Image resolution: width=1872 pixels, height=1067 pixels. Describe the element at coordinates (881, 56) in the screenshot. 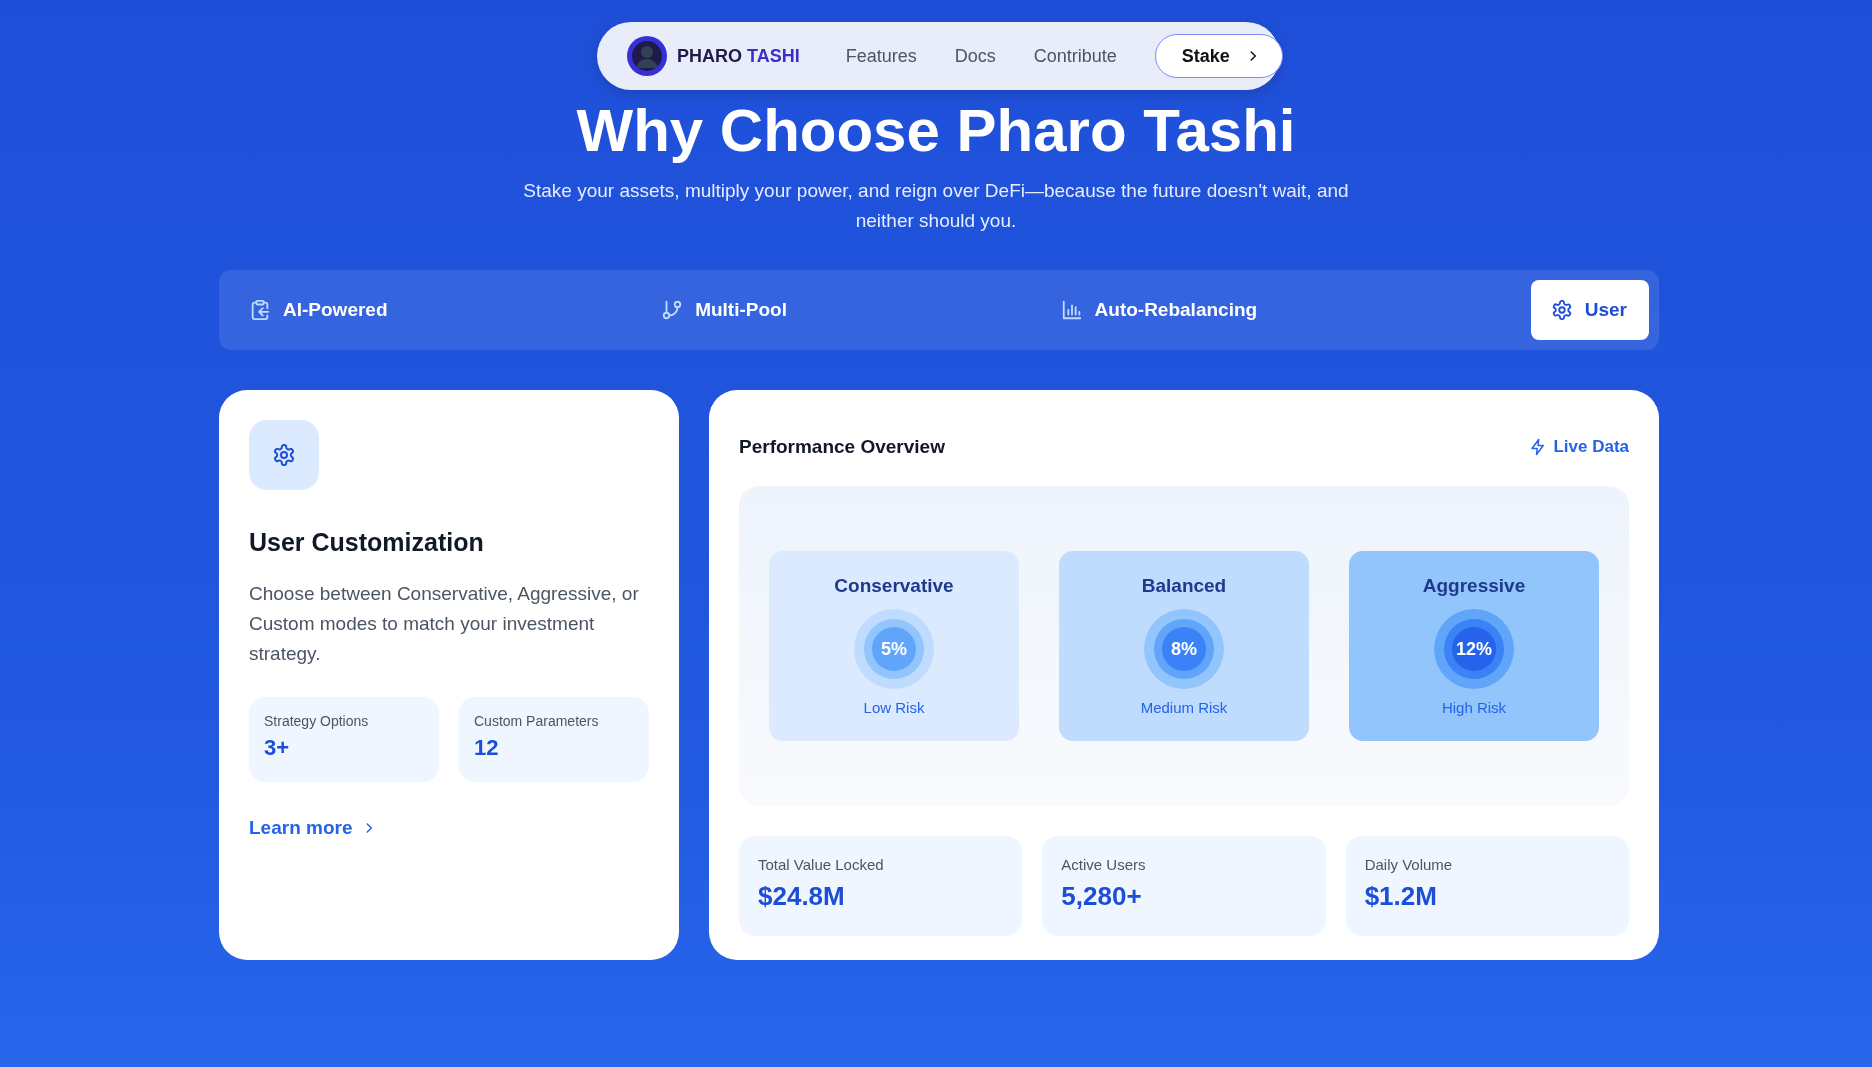

I see `nav-link: Features` at that location.